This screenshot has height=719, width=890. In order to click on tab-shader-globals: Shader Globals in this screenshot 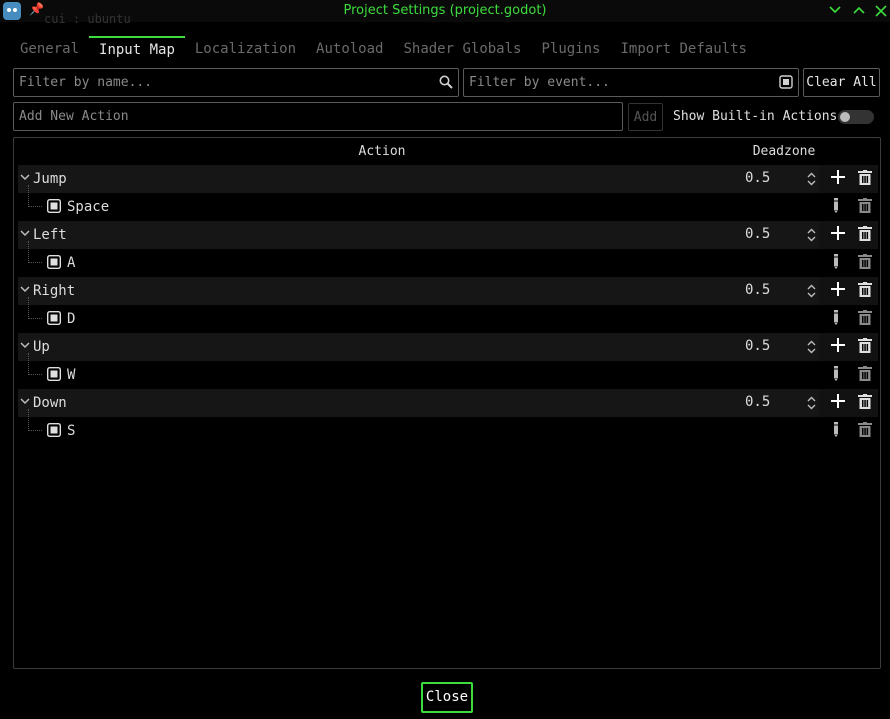, I will do `click(462, 50)`.